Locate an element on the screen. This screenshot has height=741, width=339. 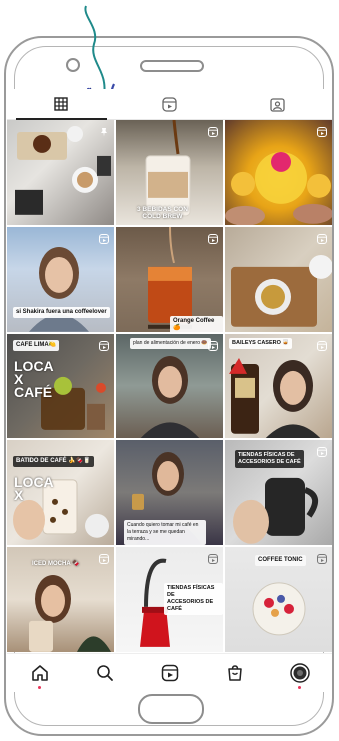
tab-tagged is located at coordinates (278, 104).